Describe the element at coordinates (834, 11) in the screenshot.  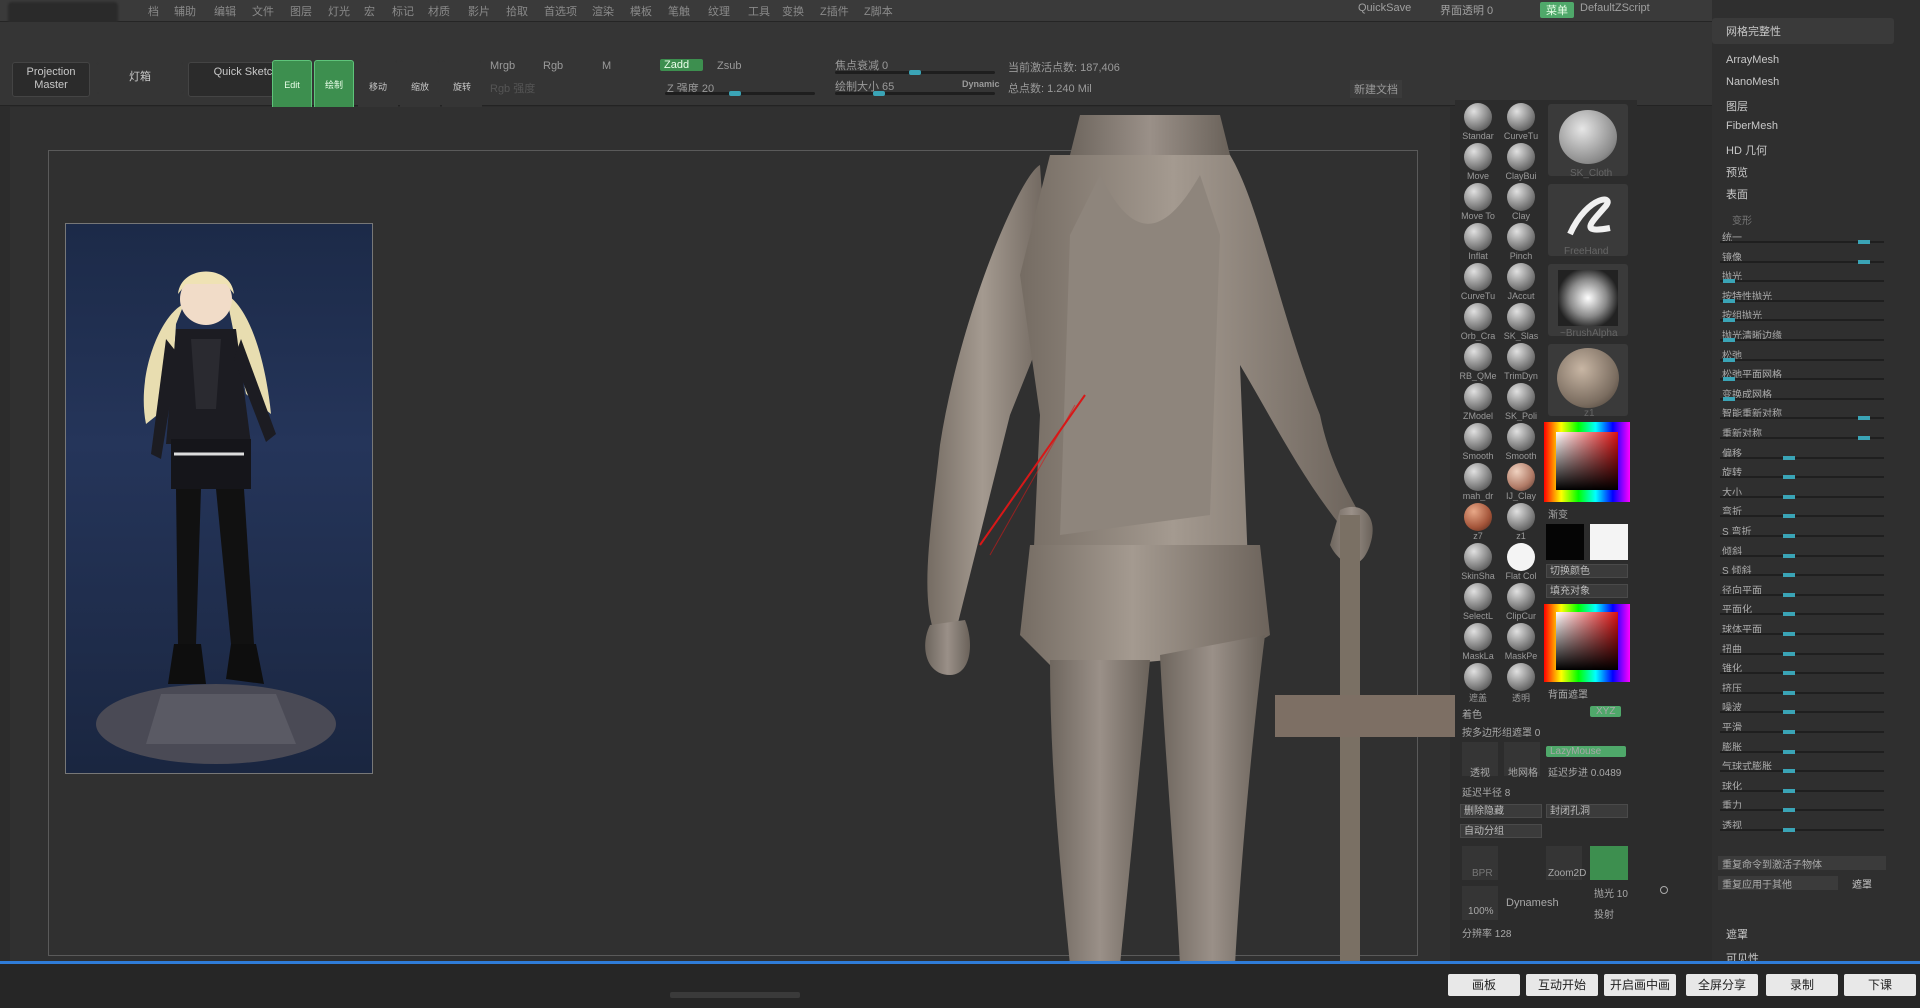
I see `menu-item-18: Z插件` at that location.